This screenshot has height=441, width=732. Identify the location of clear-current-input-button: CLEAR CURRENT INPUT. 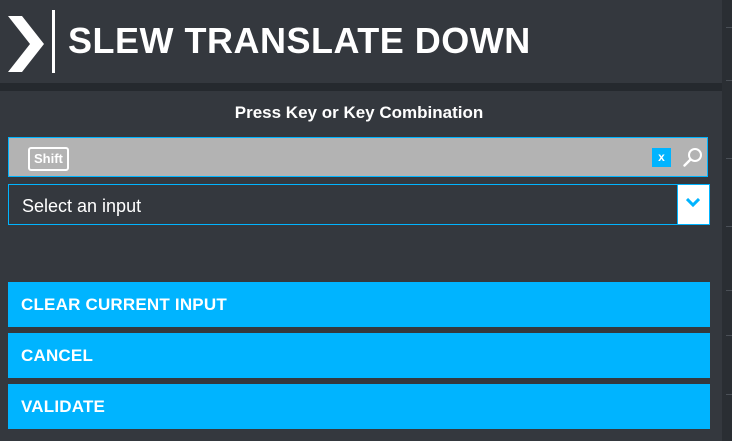
(359, 304).